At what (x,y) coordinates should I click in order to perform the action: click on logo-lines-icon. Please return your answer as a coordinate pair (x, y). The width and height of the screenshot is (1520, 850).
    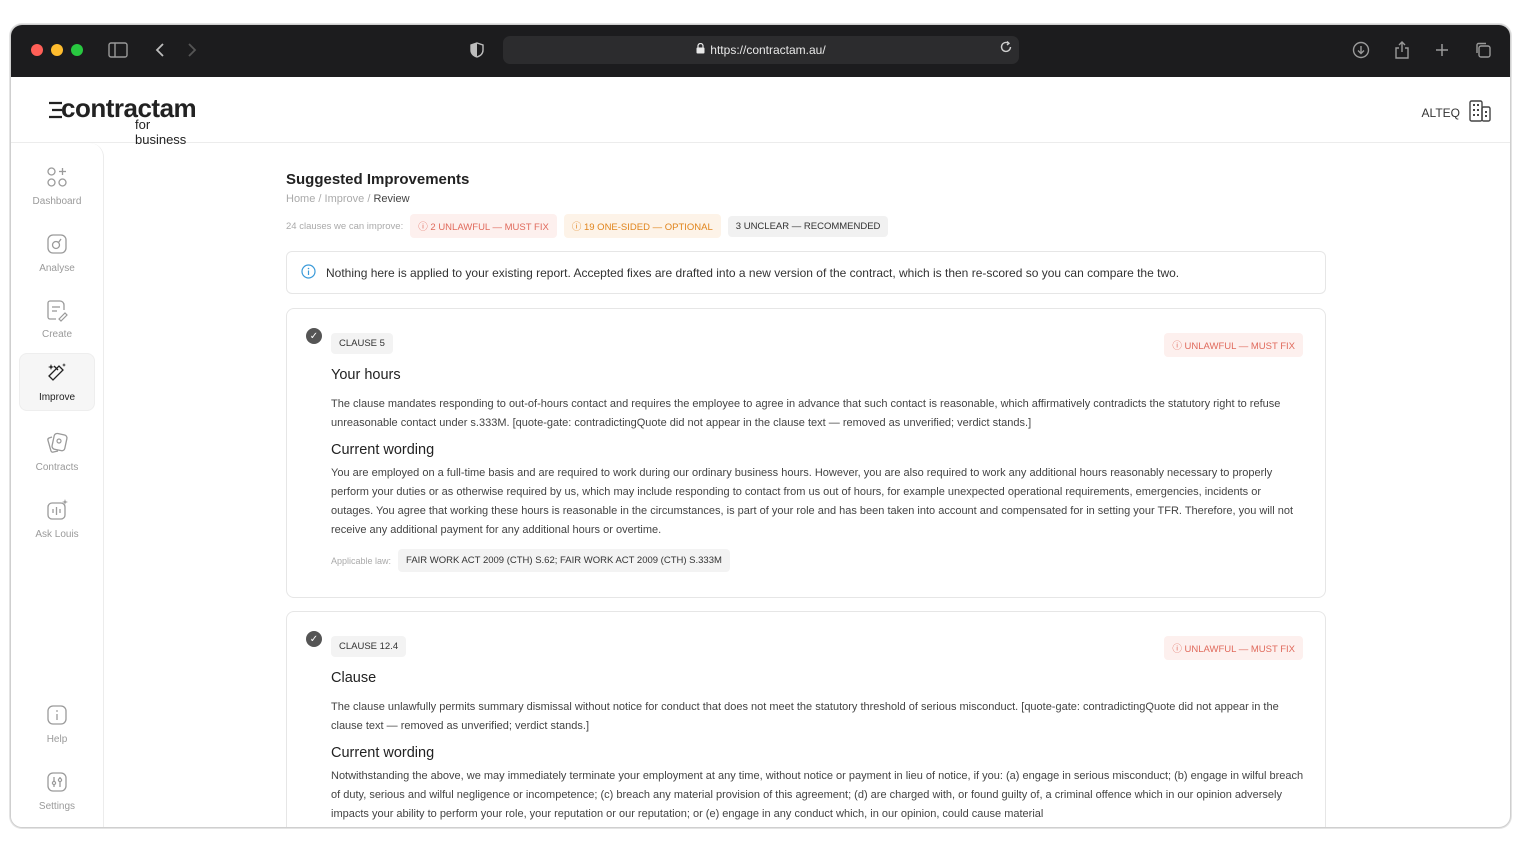
    Looking at the image, I should click on (55, 110).